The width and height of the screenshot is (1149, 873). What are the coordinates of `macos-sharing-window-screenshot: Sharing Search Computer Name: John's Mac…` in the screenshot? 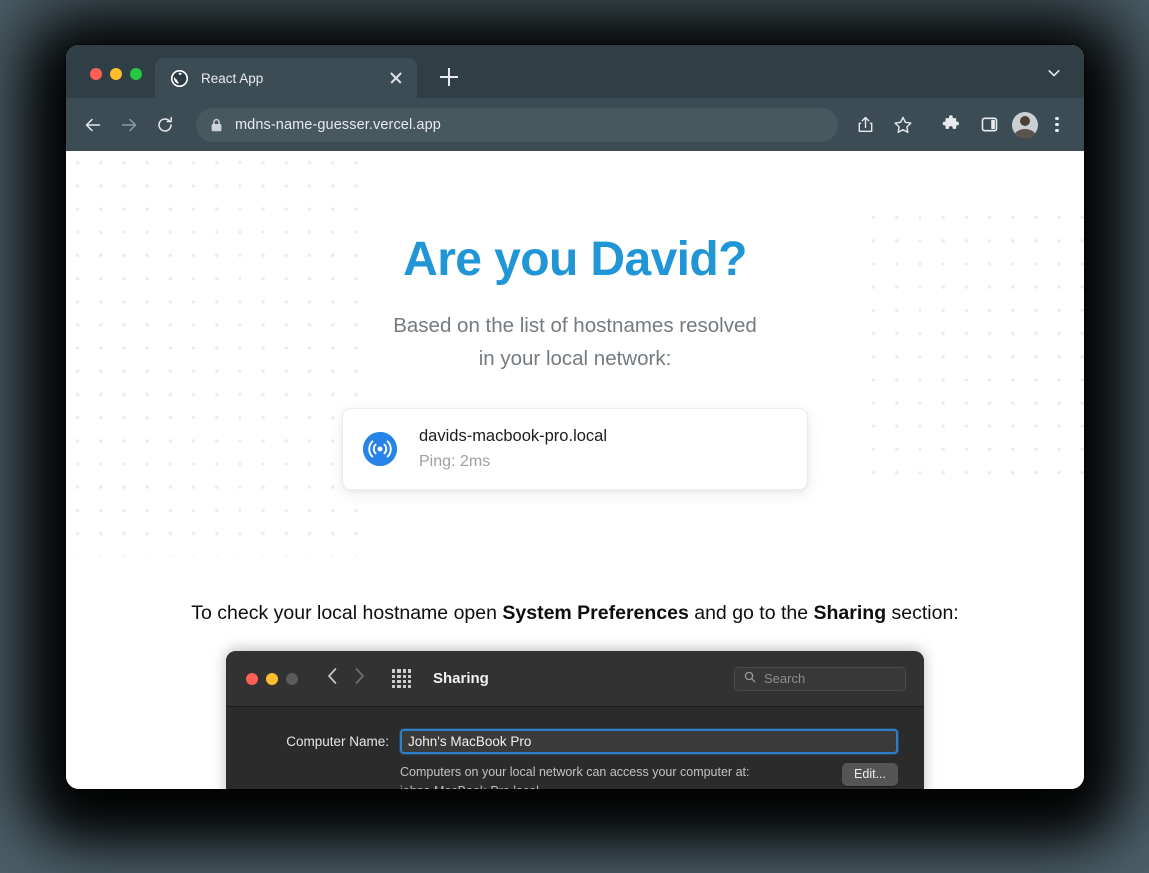 It's located at (575, 720).